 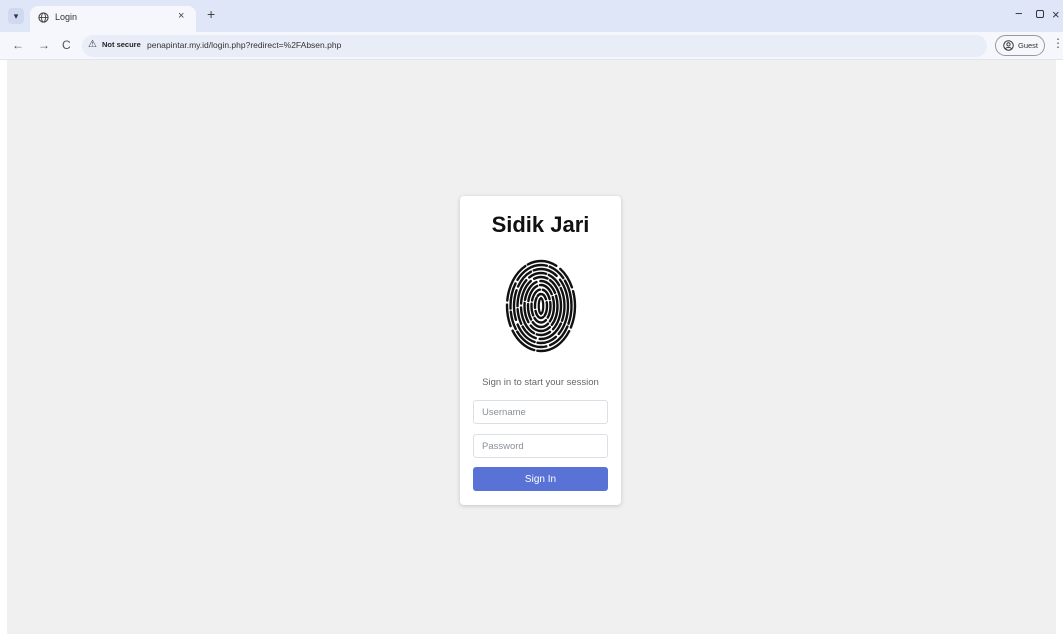 I want to click on browser-menu-icon: ⋮, so click(x=1057, y=43).